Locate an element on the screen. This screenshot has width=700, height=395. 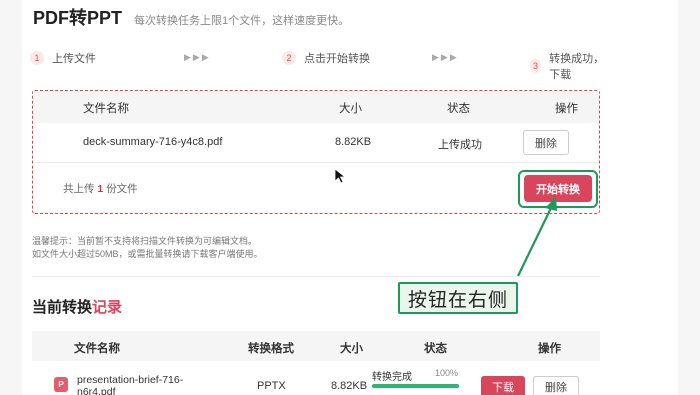
step-label-3: 转换成功，下载 is located at coordinates (577, 67).